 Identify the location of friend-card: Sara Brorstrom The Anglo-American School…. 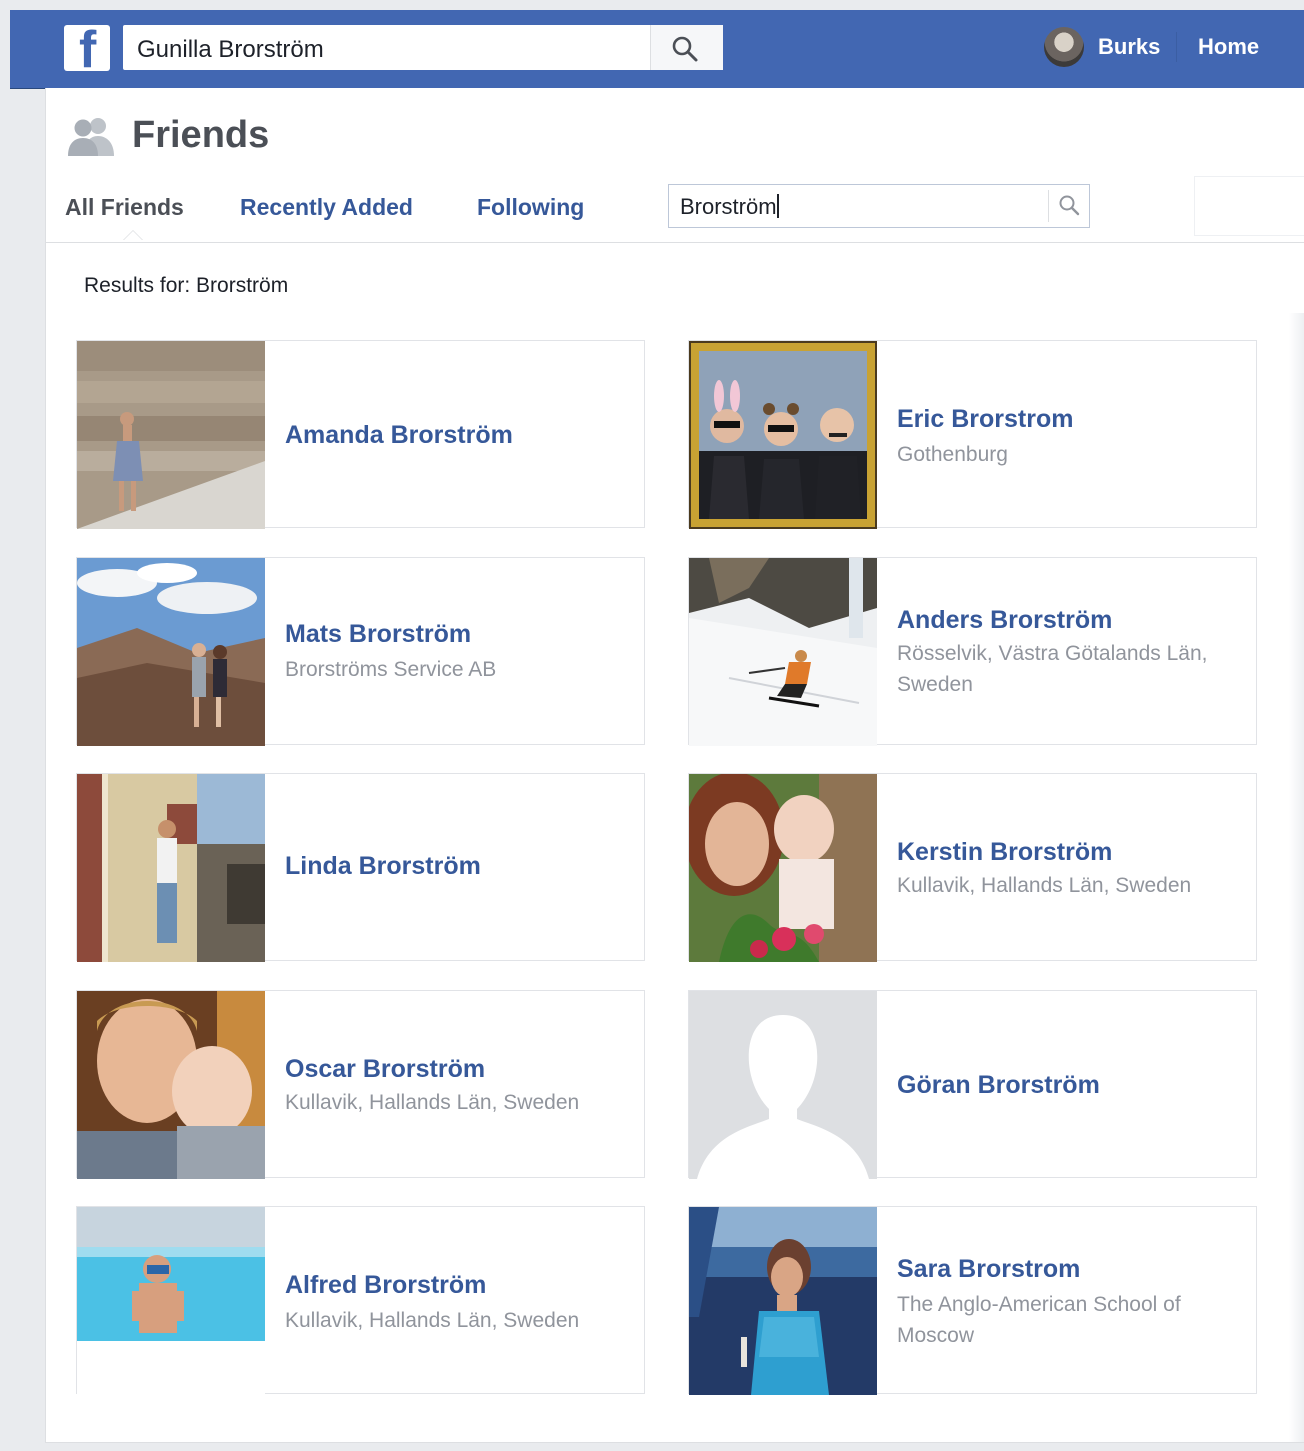
(972, 1300).